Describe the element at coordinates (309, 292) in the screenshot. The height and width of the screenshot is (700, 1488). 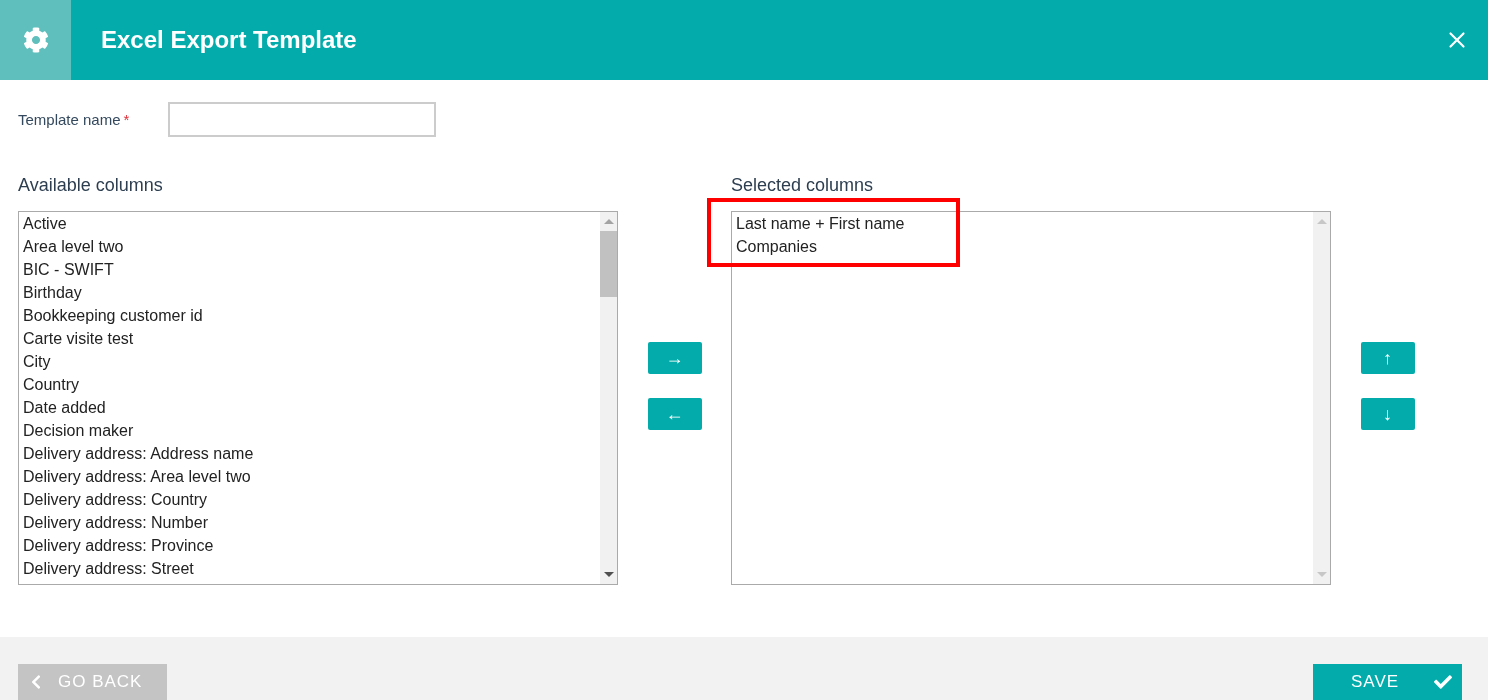
I see `list-item: Birthday` at that location.